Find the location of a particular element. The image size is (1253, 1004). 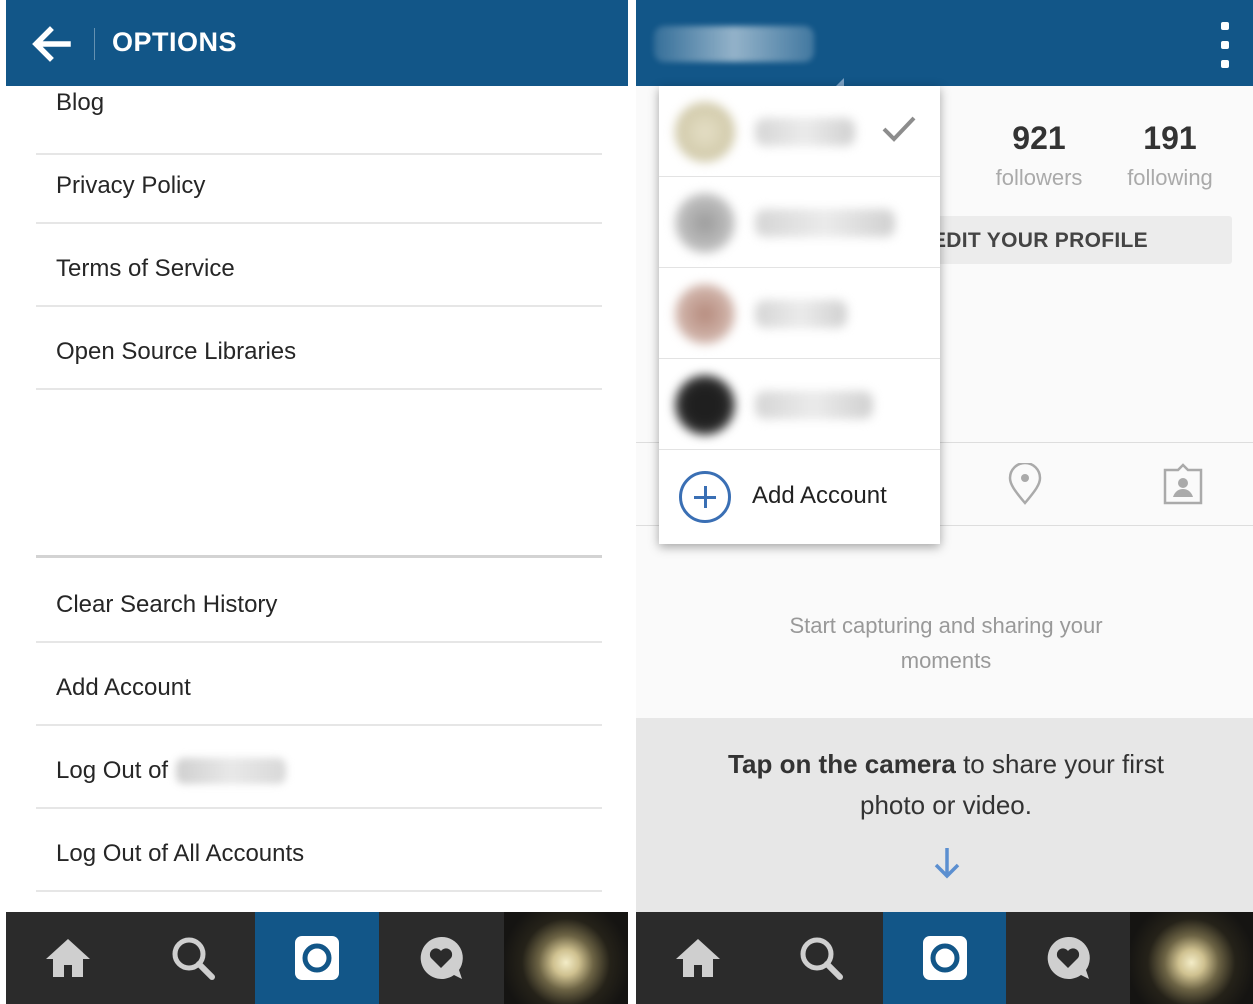

section-divider is located at coordinates (319, 556).